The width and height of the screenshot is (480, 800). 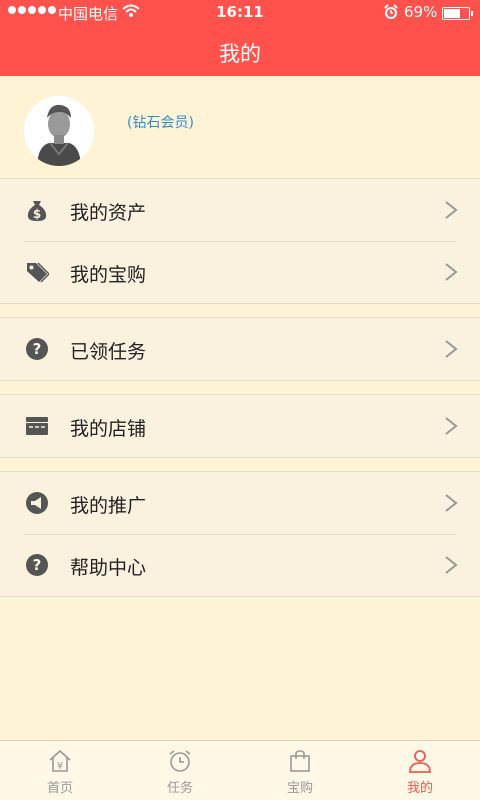 What do you see at coordinates (240, 13) in the screenshot?
I see `status-bar: 中国电信 16:11 69%` at bounding box center [240, 13].